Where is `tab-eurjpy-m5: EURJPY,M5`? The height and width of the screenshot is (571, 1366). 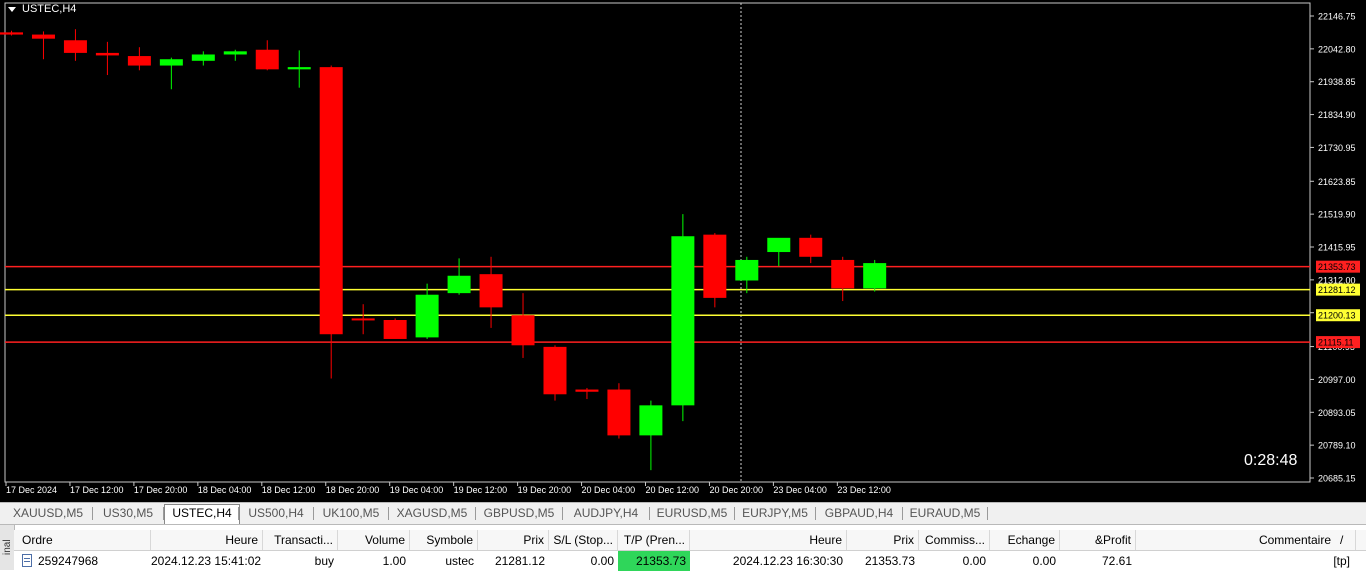 tab-eurjpy-m5: EURJPY,M5 is located at coordinates (775, 513).